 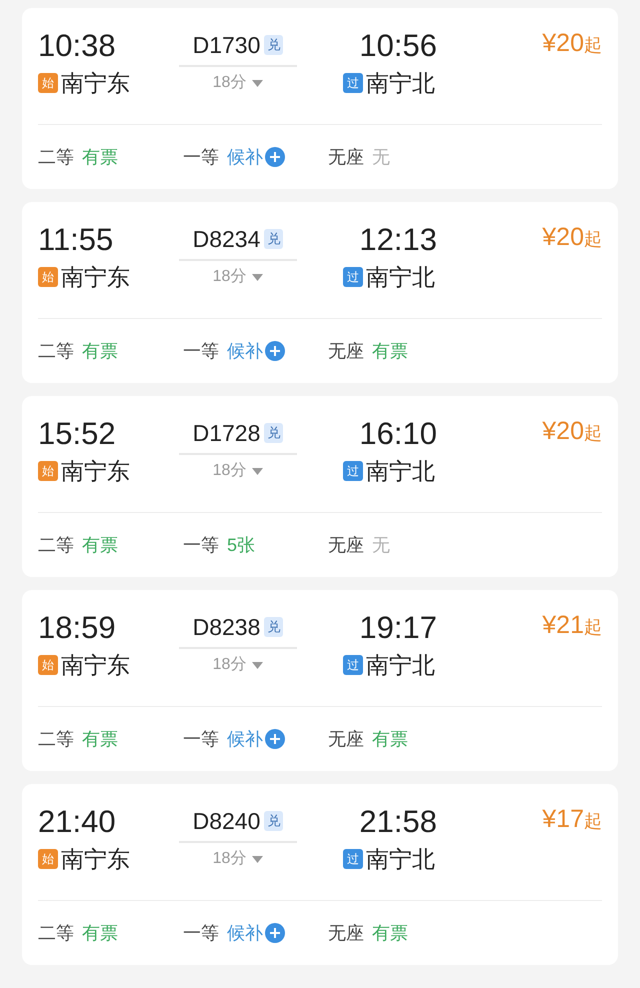 I want to click on train-number: D8238, so click(x=226, y=627).